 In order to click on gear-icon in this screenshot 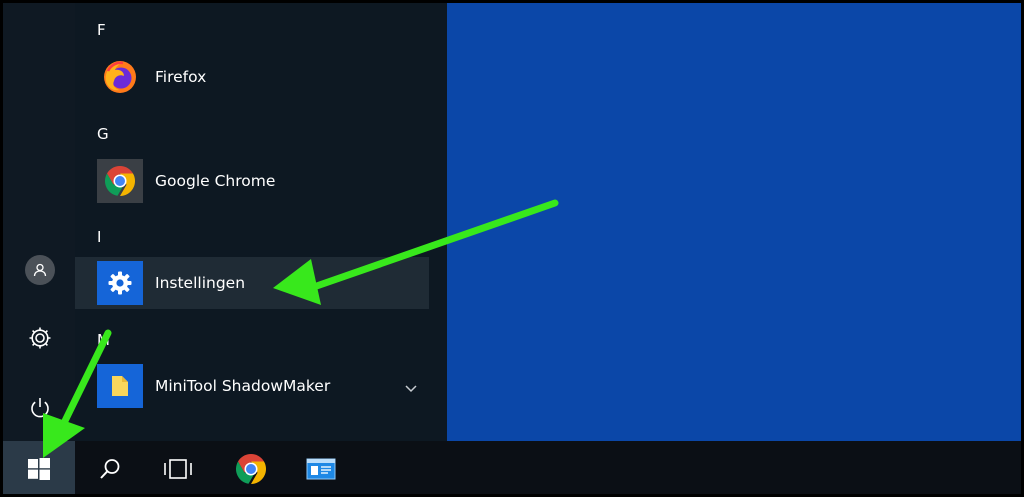, I will do `click(120, 283)`.